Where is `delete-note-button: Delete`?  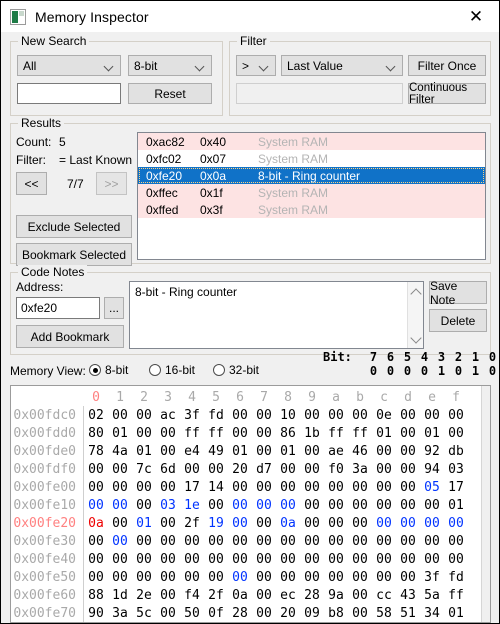 delete-note-button: Delete is located at coordinates (458, 320).